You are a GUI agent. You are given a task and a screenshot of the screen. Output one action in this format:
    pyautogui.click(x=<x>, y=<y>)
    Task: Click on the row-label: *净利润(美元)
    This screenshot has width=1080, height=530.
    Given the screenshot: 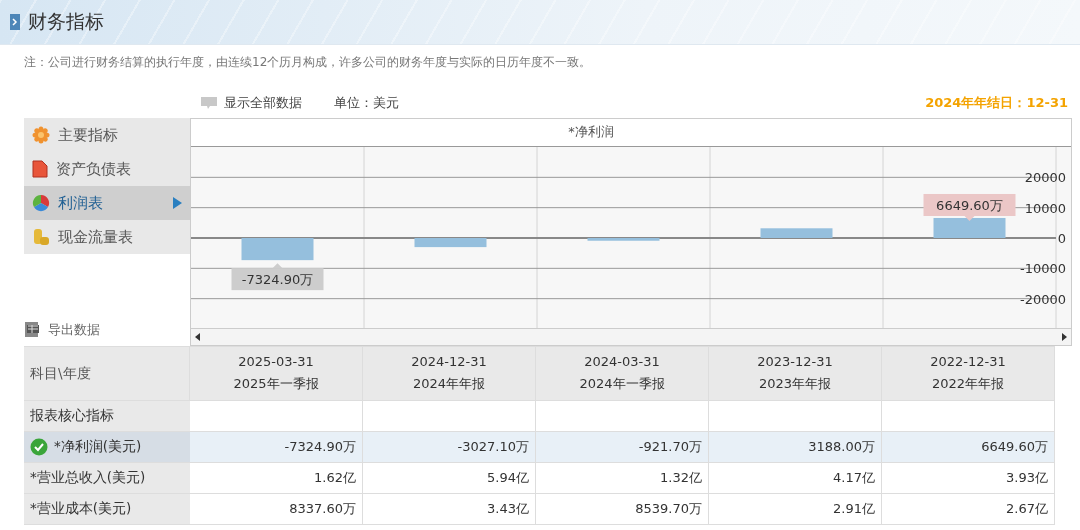 What is the action you would take?
    pyautogui.click(x=107, y=447)
    